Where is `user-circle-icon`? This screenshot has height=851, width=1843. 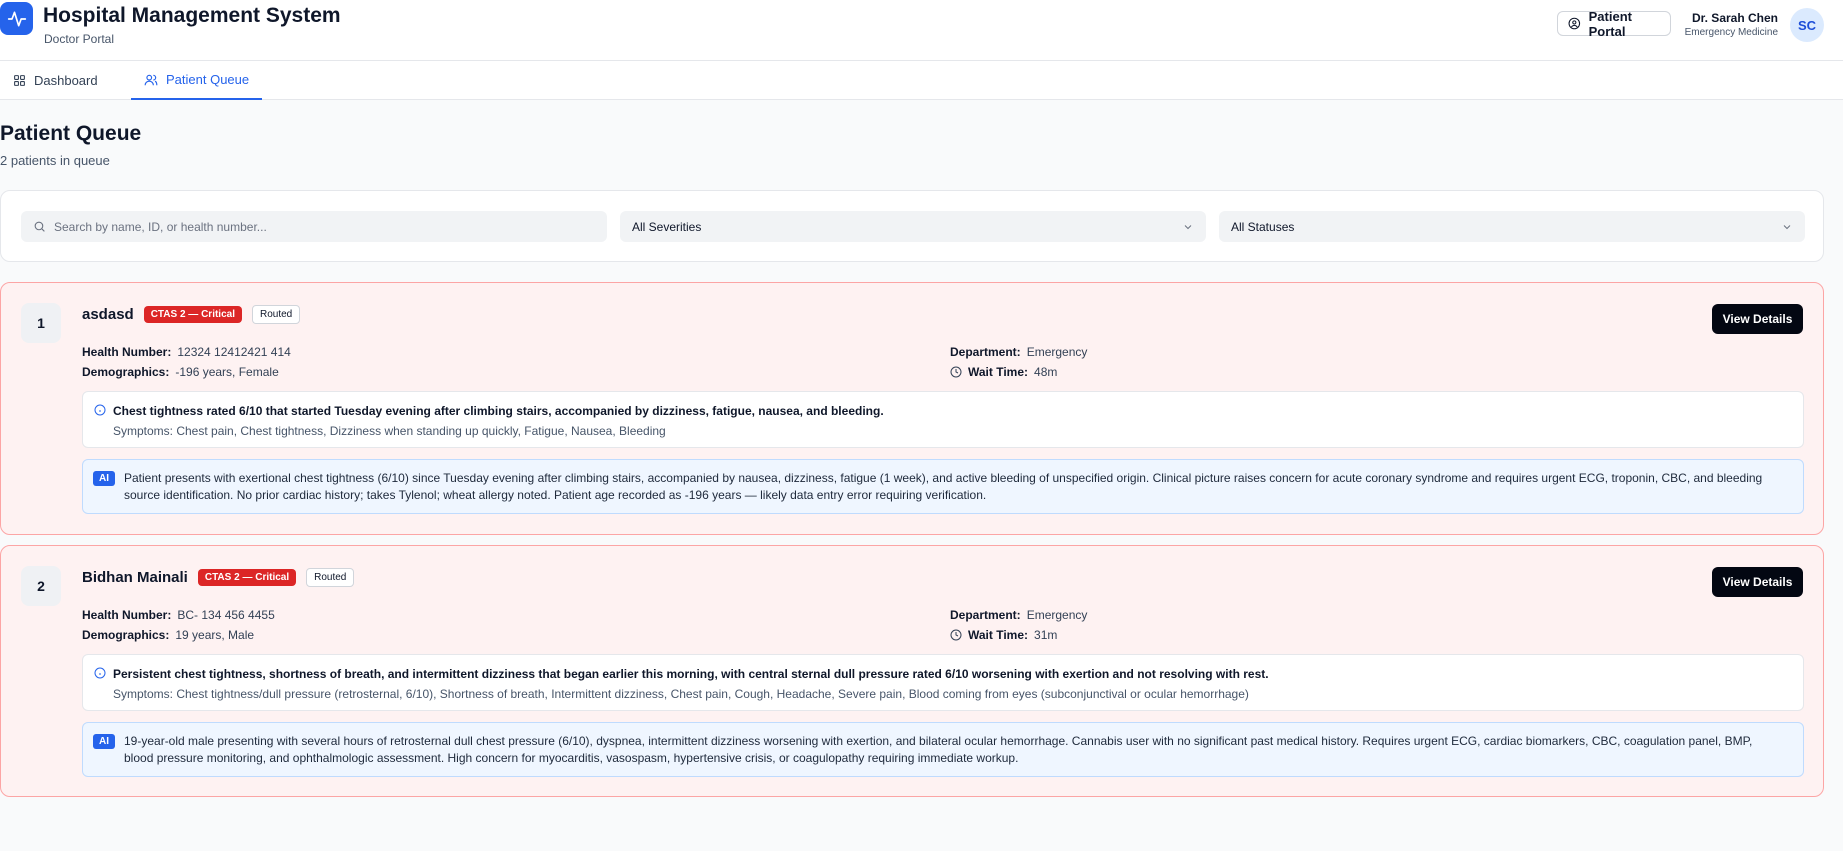
user-circle-icon is located at coordinates (1574, 23).